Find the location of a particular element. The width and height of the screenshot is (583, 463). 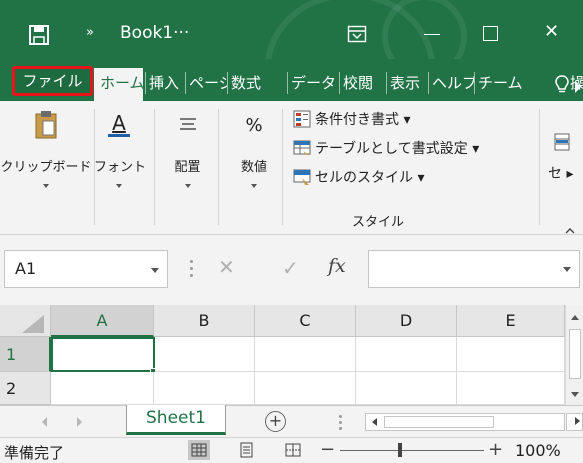

scroll-left-icon is located at coordinates (374, 422).